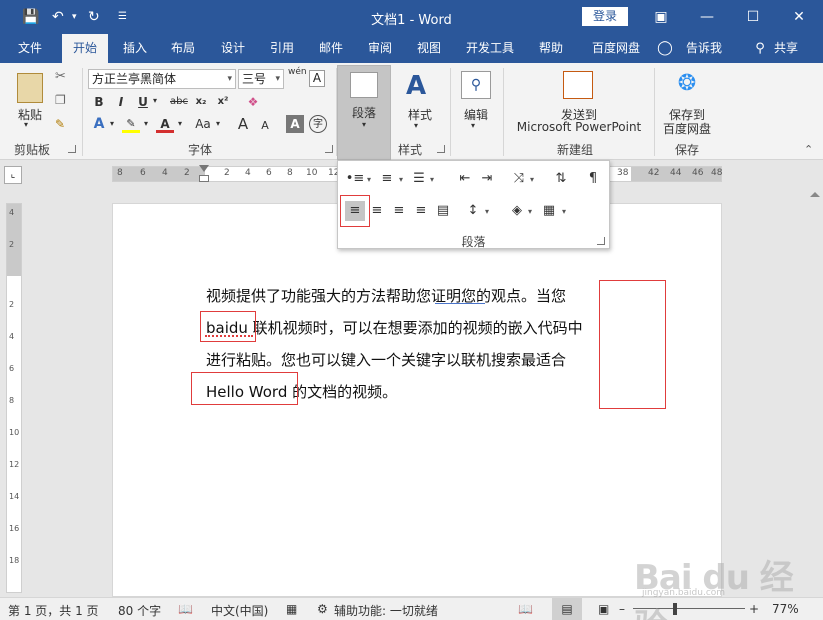 This screenshot has height=620, width=823. What do you see at coordinates (799, 17) in the screenshot?
I see `close-icon: ✕` at bounding box center [799, 17].